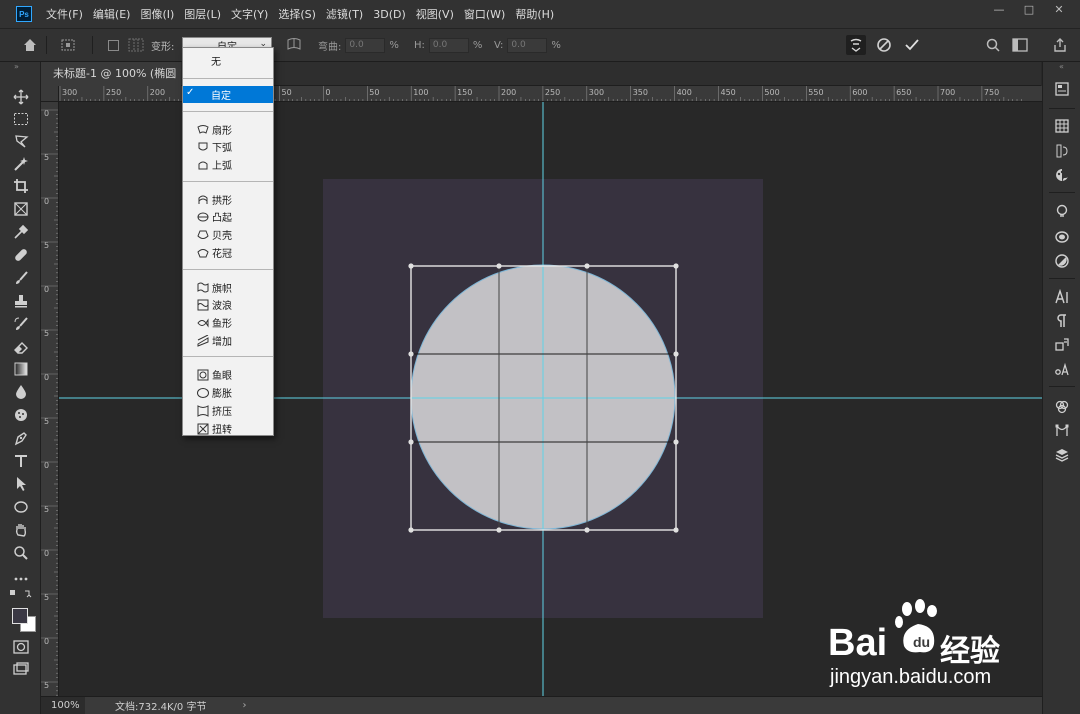 The width and height of the screenshot is (1080, 714). I want to click on cancel-transform-button, so click(884, 45).